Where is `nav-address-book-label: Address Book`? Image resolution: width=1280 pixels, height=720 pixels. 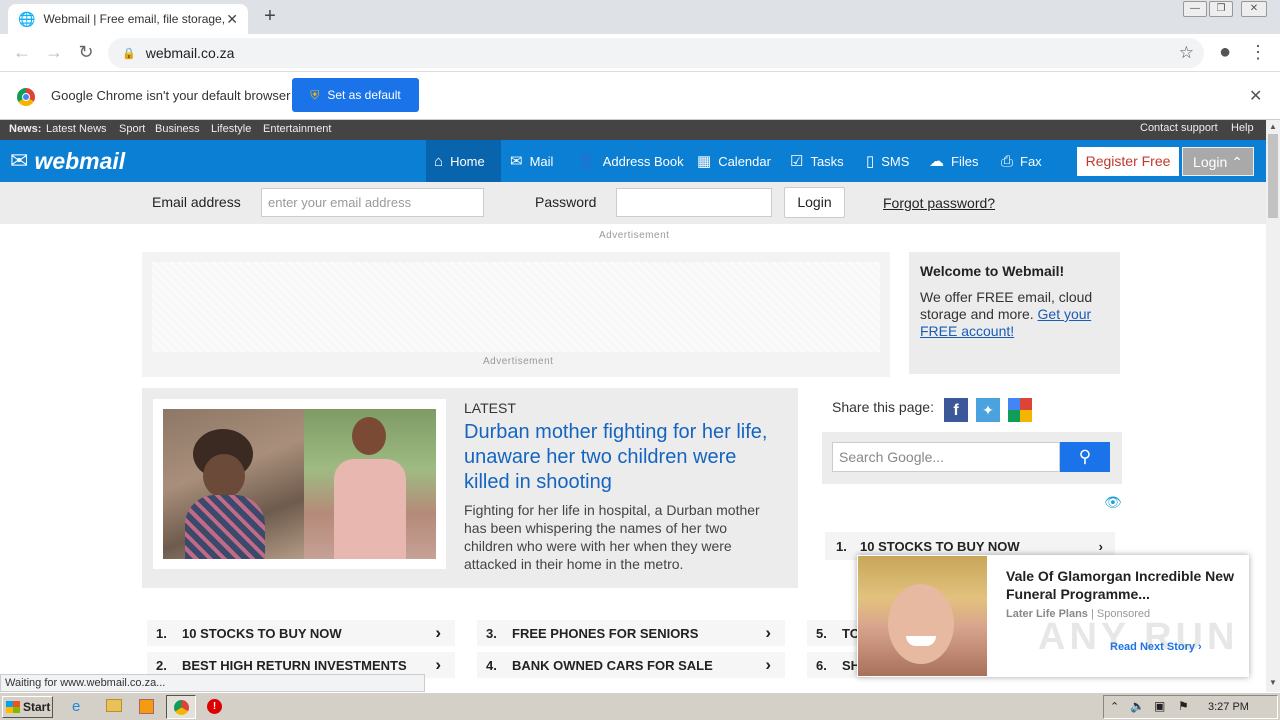
nav-address-book-label: Address Book is located at coordinates (643, 161).